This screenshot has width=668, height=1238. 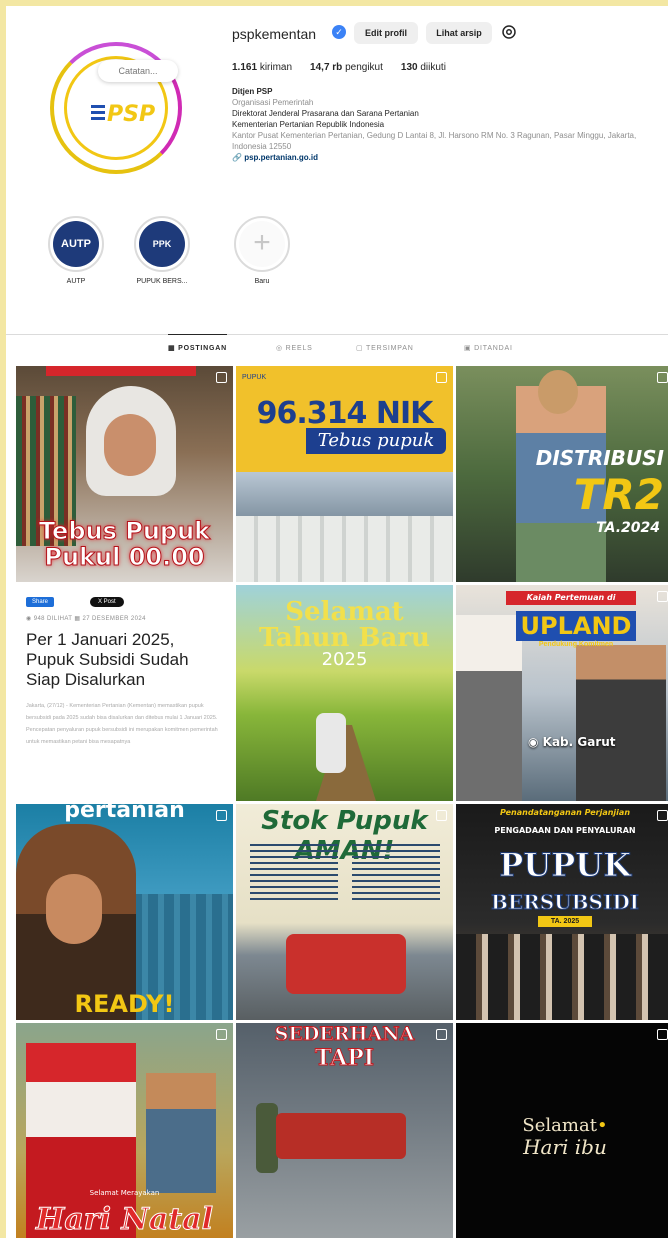 I want to click on post-headline: READY!, so click(x=124, y=1004).